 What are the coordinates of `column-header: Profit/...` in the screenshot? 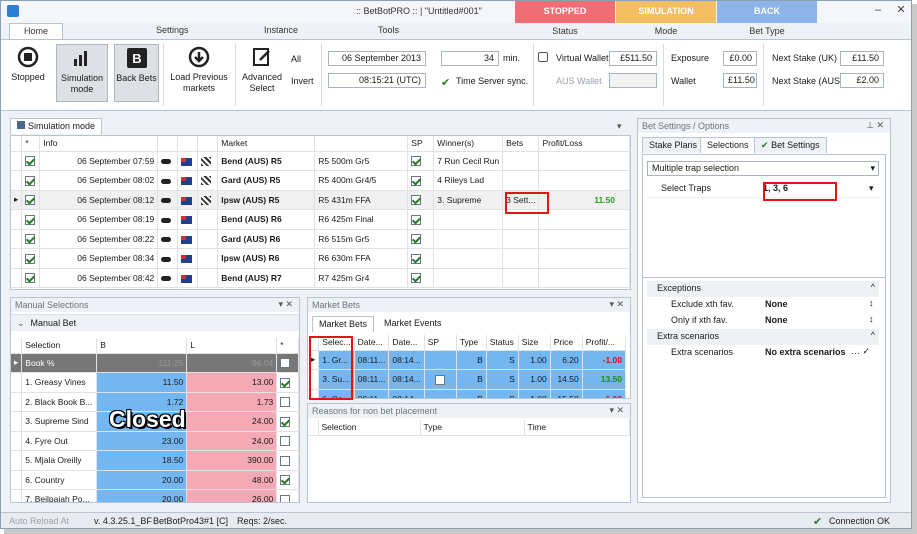 It's located at (604, 343).